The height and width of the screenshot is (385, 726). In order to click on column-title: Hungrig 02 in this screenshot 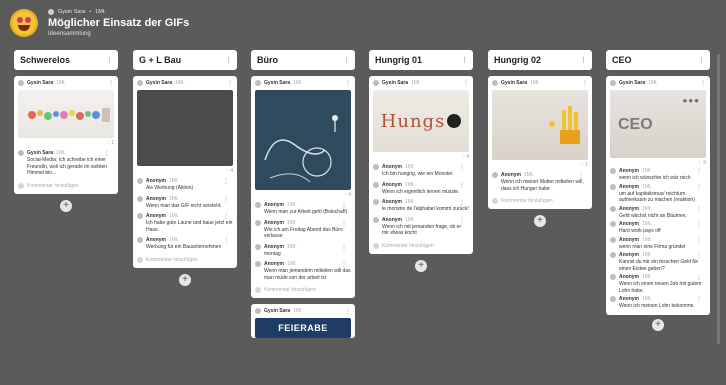, I will do `click(518, 60)`.